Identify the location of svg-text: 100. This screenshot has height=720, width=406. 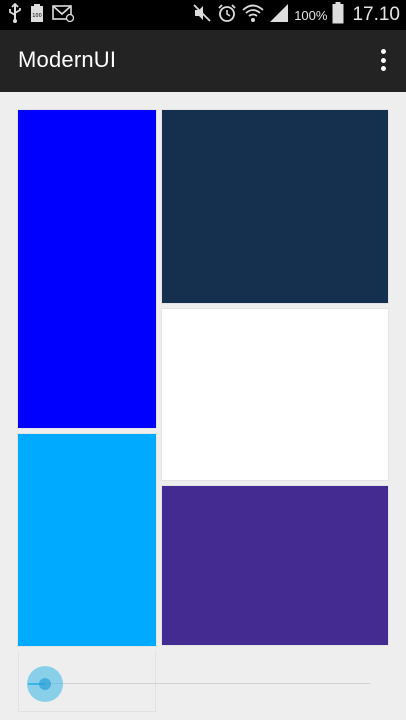
(37, 16).